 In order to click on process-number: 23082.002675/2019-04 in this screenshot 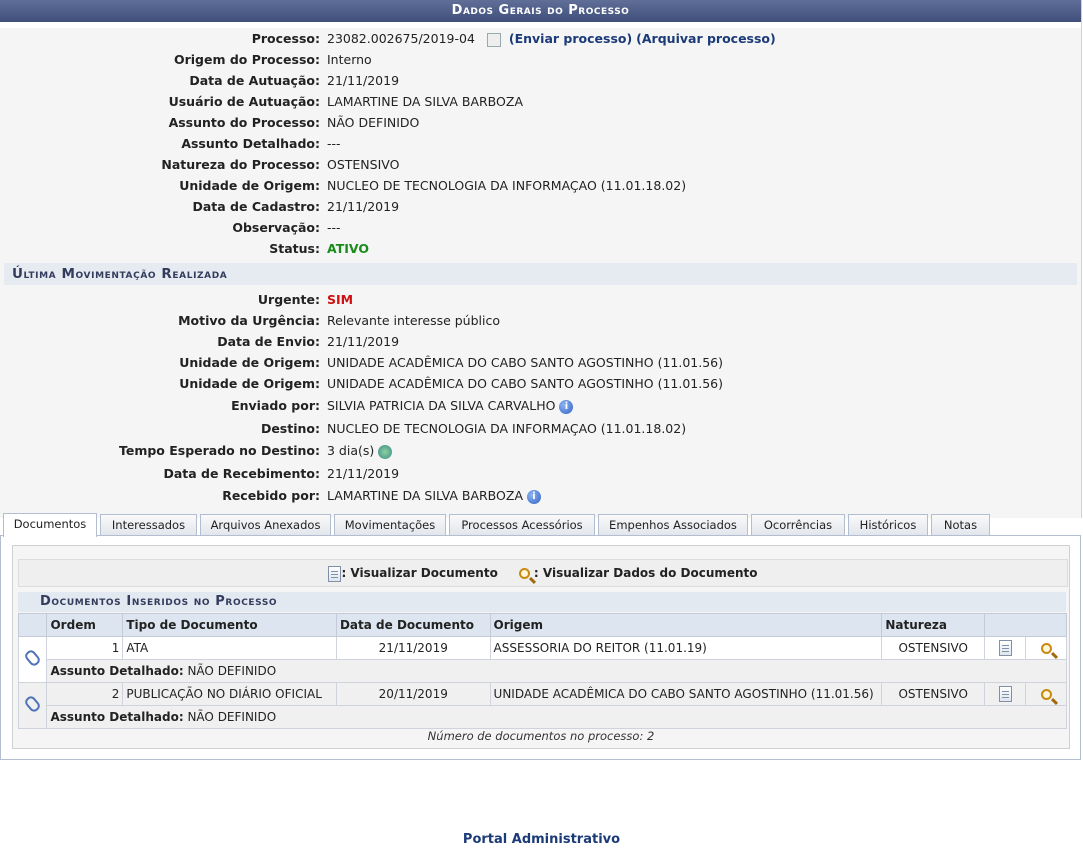, I will do `click(401, 38)`.